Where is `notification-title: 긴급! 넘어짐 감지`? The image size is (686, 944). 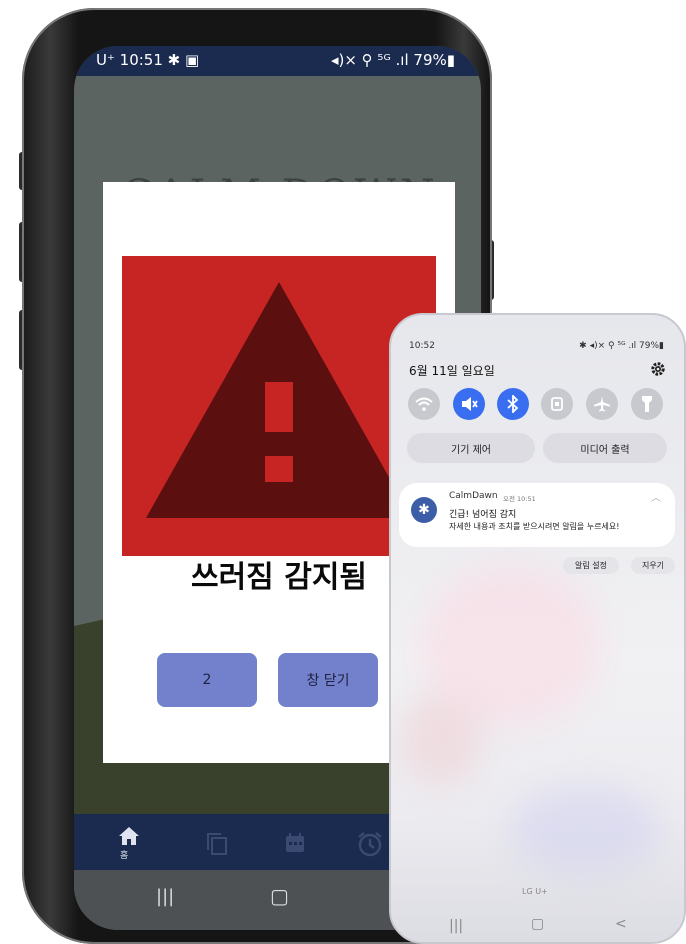
notification-title: 긴급! 넘어짐 감지 is located at coordinates (483, 515).